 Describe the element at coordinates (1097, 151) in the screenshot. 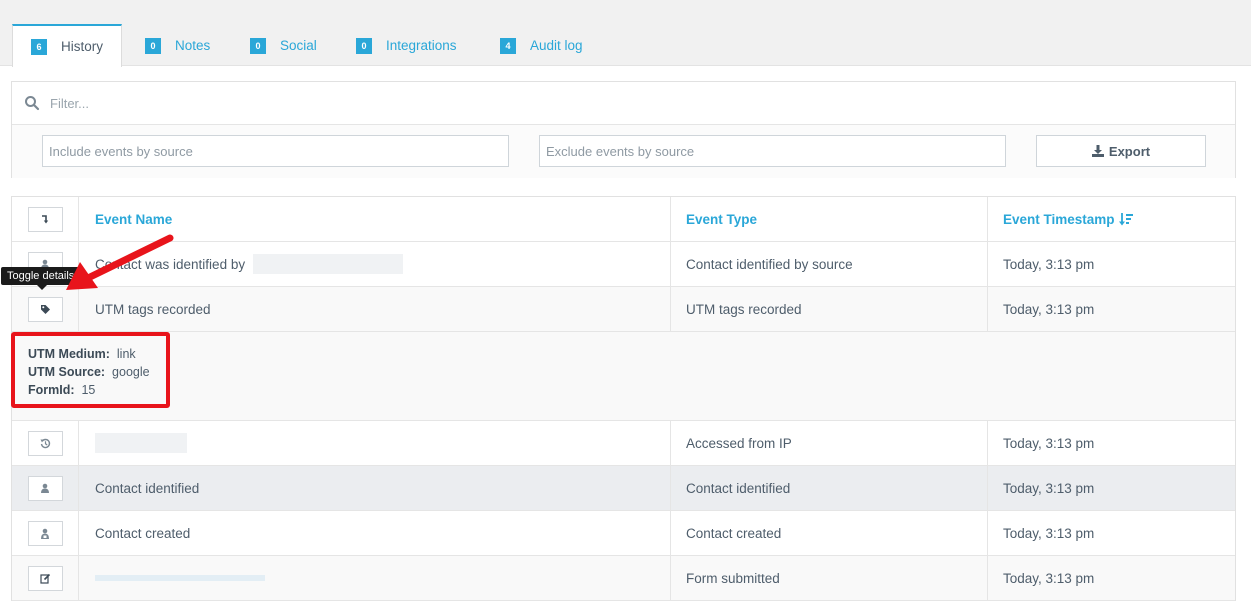

I see `download-icon` at that location.